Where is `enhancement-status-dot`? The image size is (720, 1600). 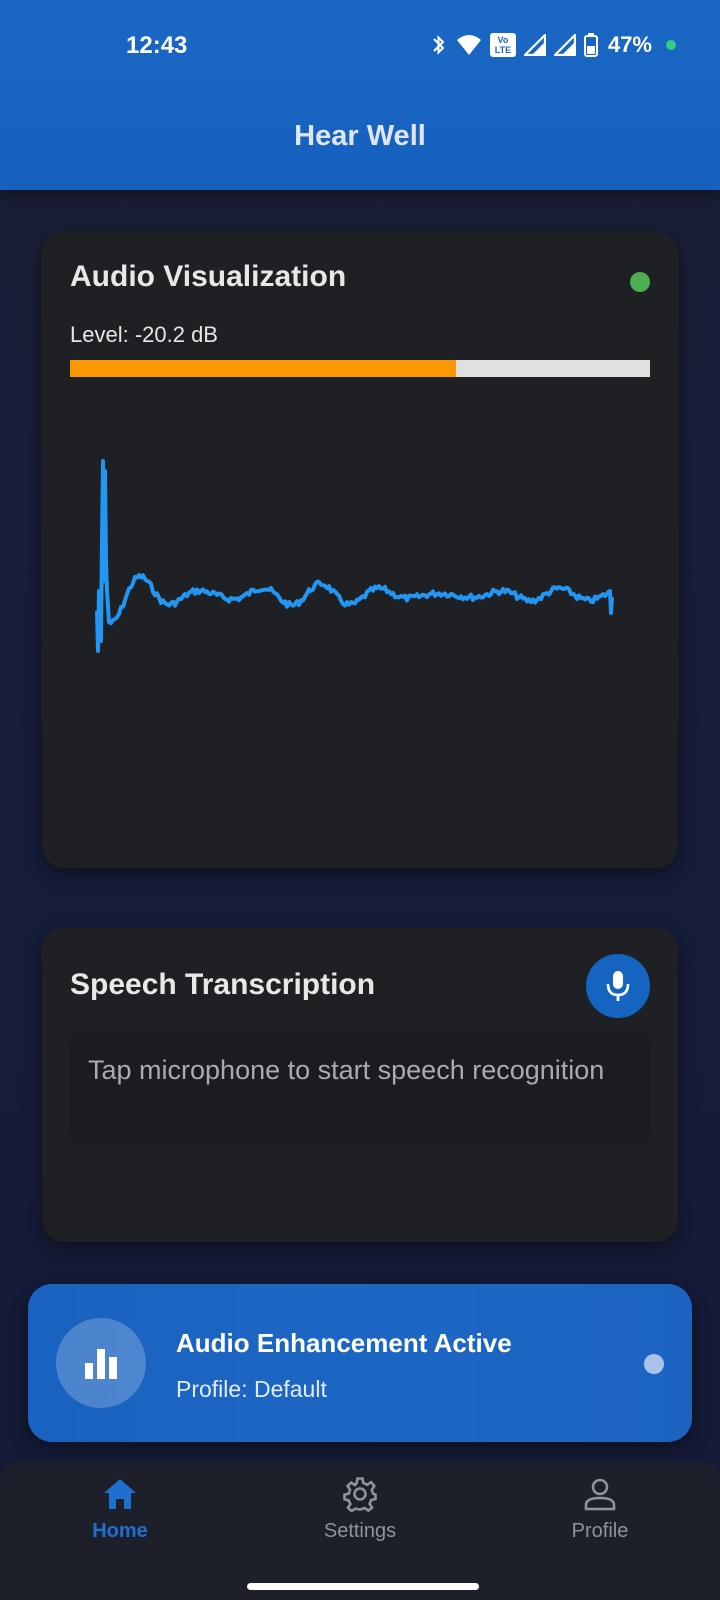
enhancement-status-dot is located at coordinates (654, 1364).